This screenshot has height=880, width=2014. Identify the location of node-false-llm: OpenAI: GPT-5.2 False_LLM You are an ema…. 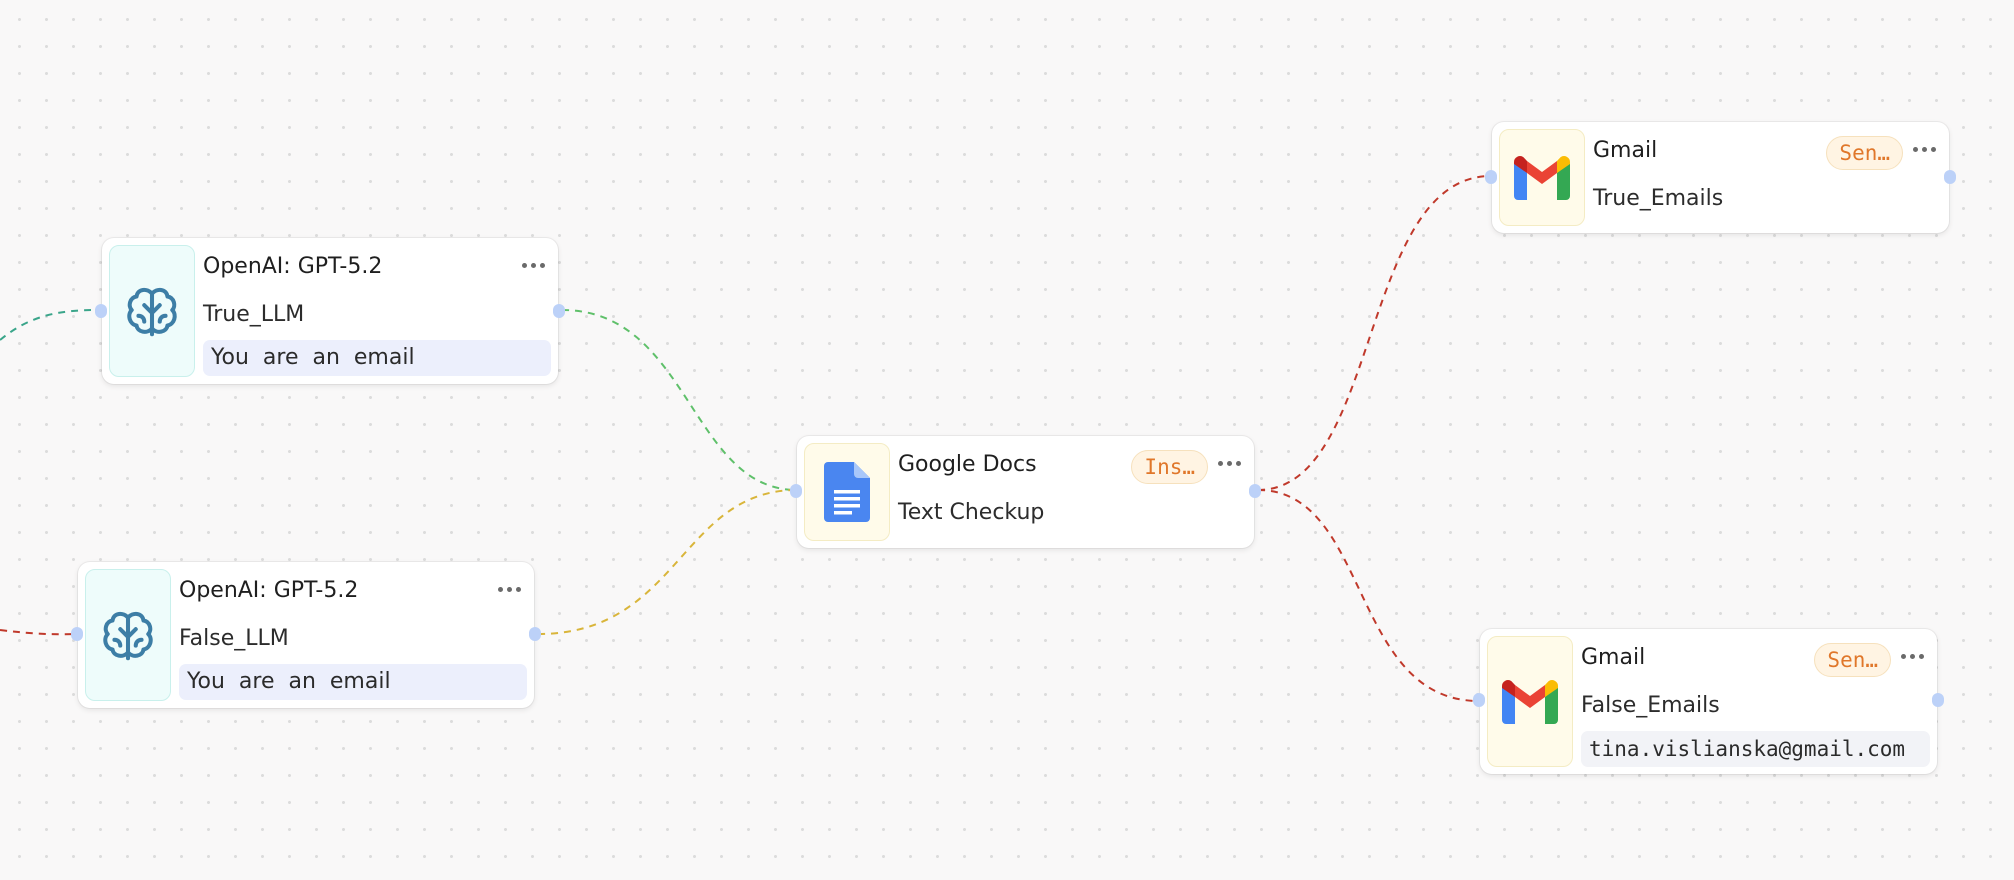
(306, 635).